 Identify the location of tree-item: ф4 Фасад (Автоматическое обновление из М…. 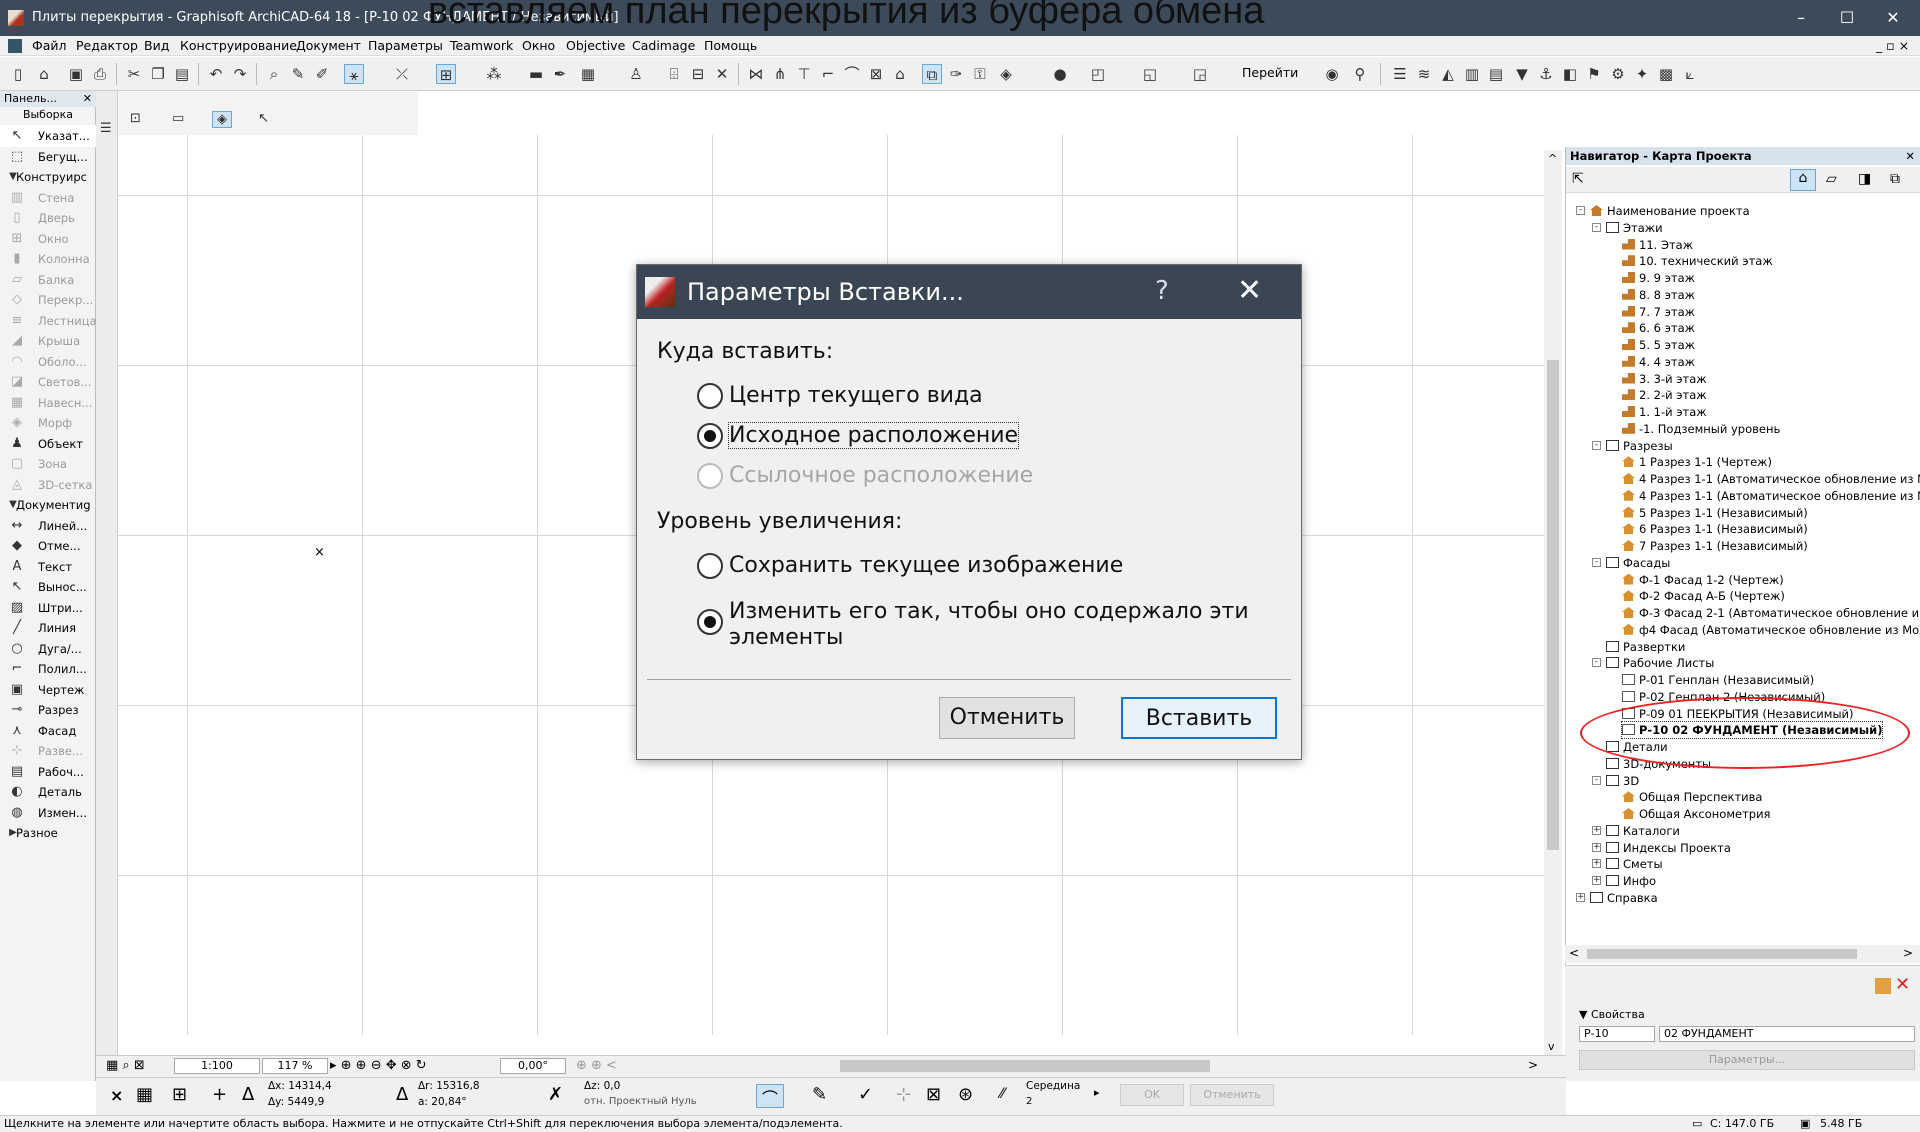
(1771, 630).